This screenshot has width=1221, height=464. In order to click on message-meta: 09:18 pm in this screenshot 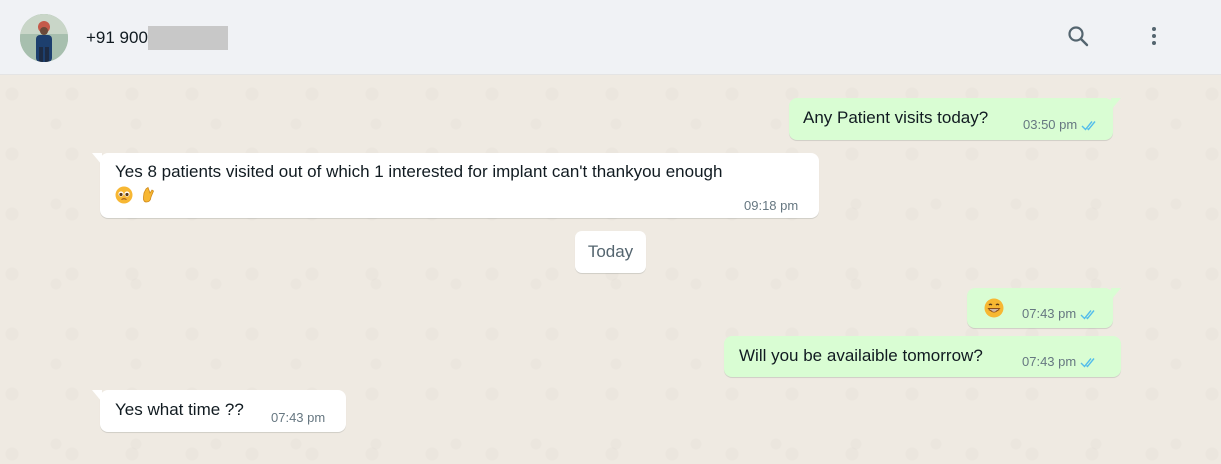, I will do `click(771, 205)`.